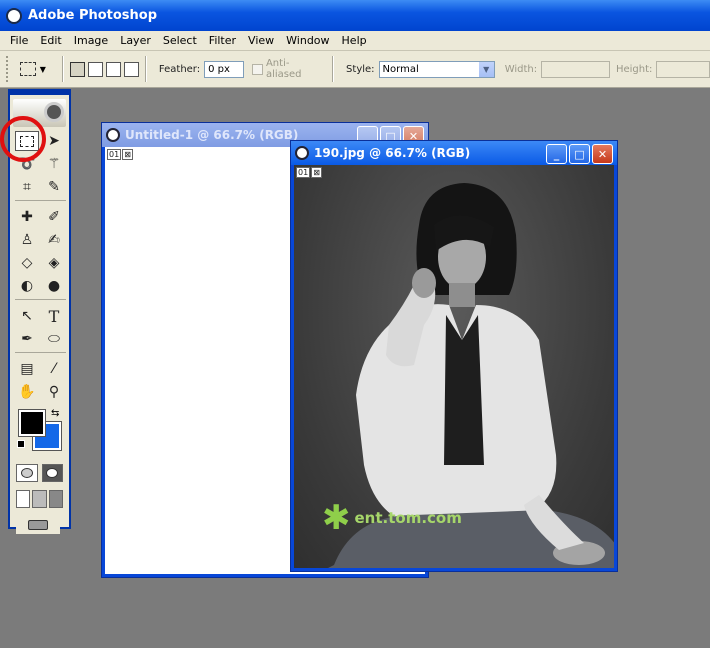 This screenshot has width=710, height=648. Describe the element at coordinates (283, 69) in the screenshot. I see `anti-aliased-label: Anti-aliased` at that location.